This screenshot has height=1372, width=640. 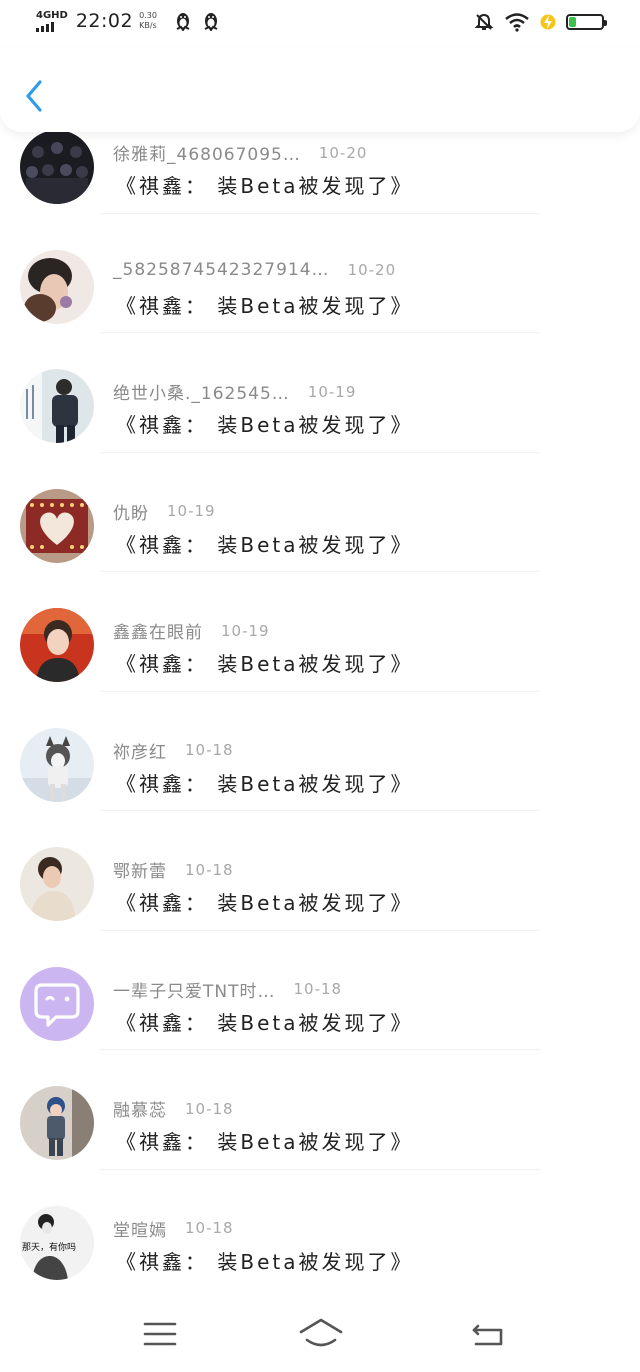 I want to click on list-item: _5825874542327914… 10-20 《祺鑫： 装Beta被发现了》, so click(x=320, y=272).